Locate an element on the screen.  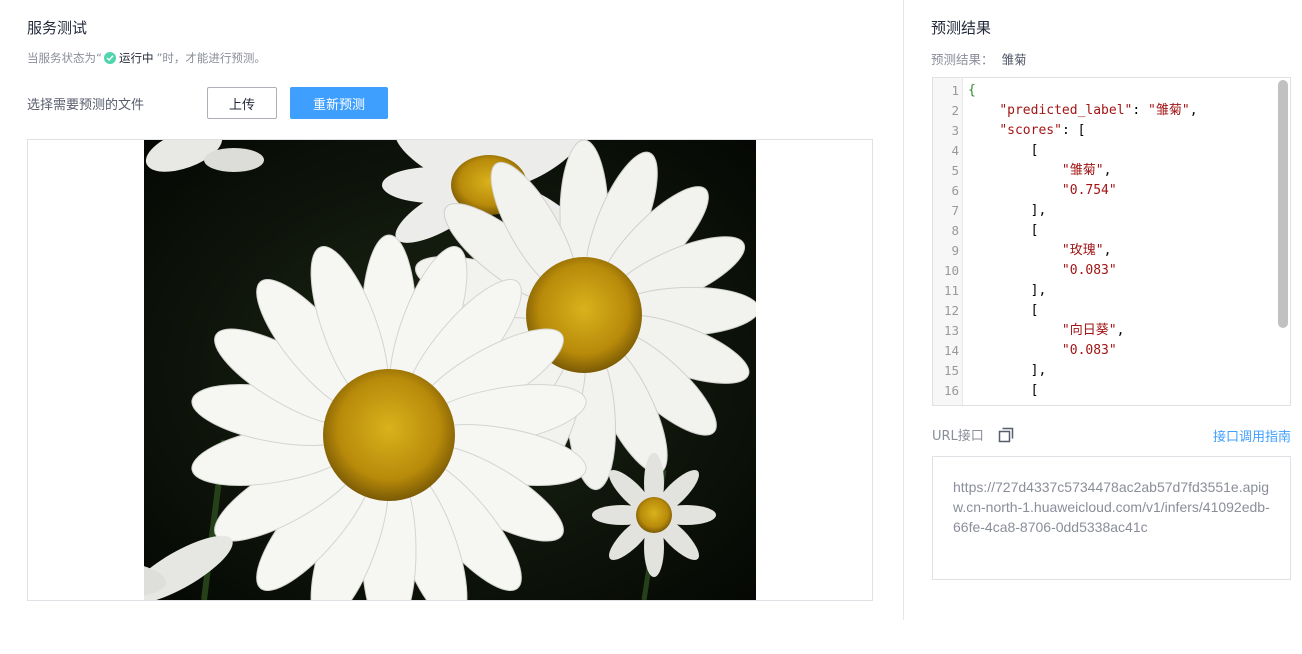
line-number: 3 is located at coordinates (955, 130).